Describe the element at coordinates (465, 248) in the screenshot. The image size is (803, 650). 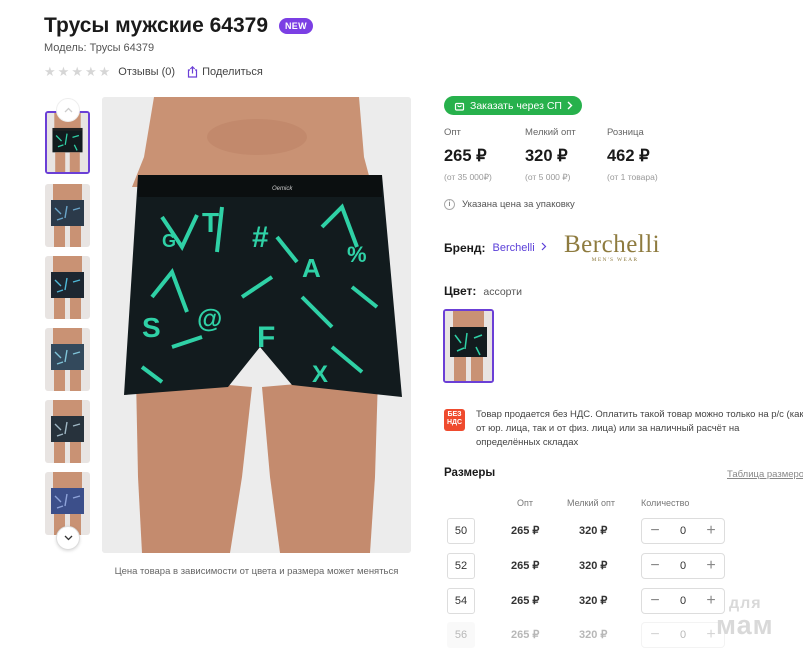
I see `brand-label: Бренд:` at that location.